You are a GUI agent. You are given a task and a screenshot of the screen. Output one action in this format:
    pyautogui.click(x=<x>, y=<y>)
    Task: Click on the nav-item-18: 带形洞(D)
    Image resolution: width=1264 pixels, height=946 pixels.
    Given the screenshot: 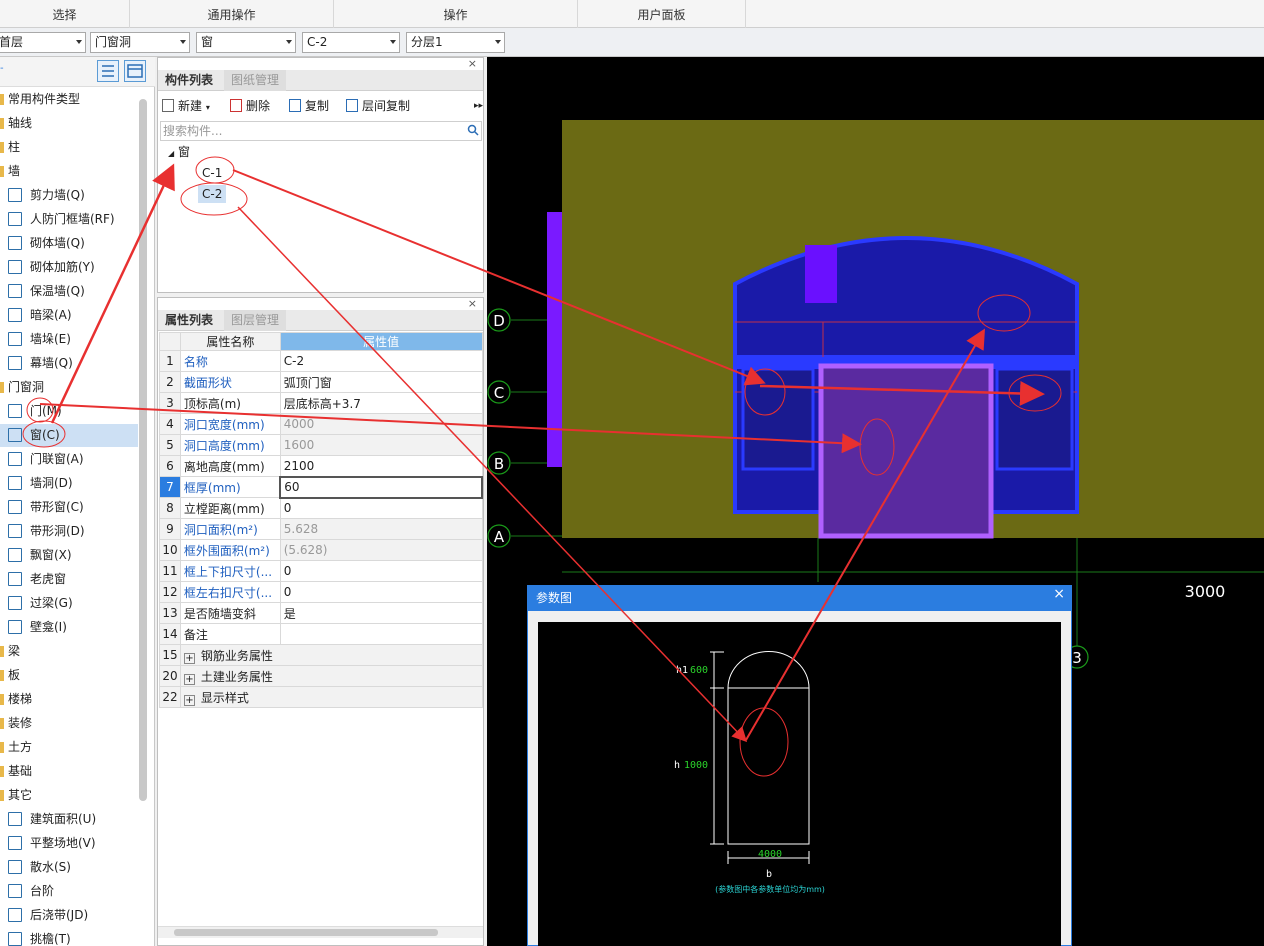 What is the action you would take?
    pyautogui.click(x=69, y=531)
    